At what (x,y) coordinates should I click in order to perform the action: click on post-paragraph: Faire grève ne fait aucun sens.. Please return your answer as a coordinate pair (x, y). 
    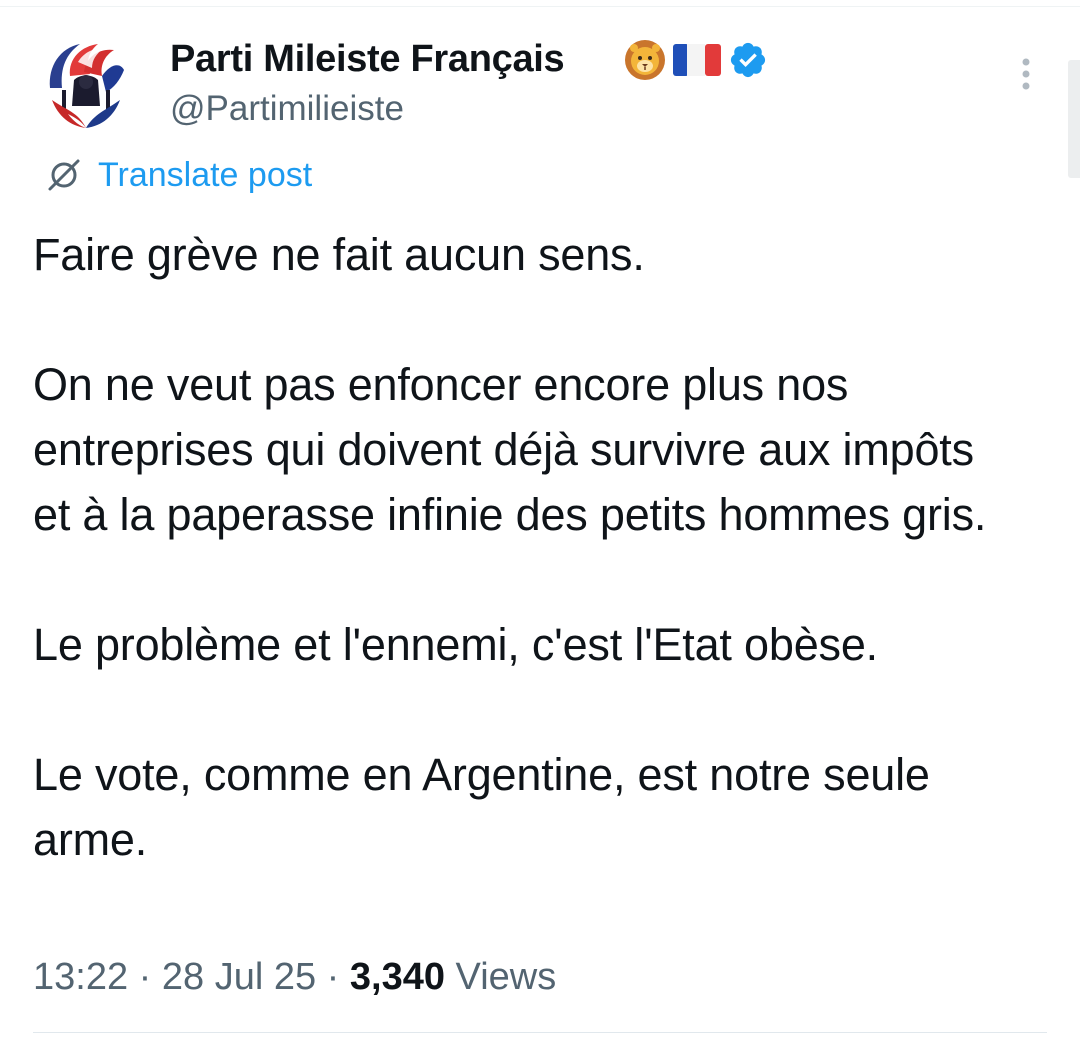
    Looking at the image, I should click on (339, 254).